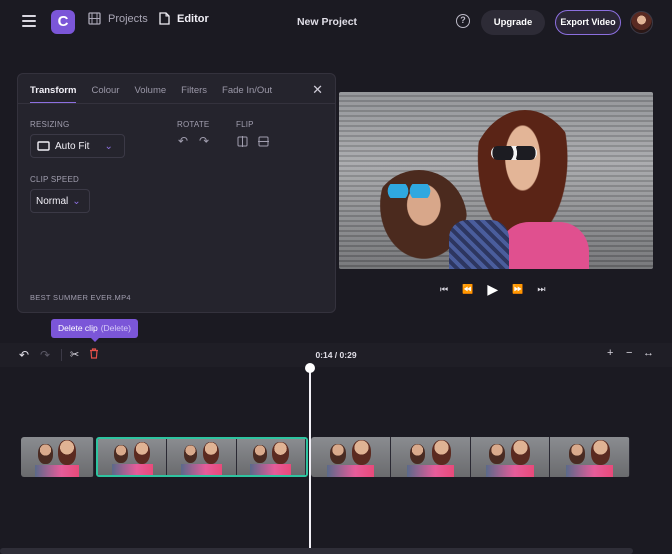  I want to click on clip-speed-select: Normal ⌄, so click(60, 201).